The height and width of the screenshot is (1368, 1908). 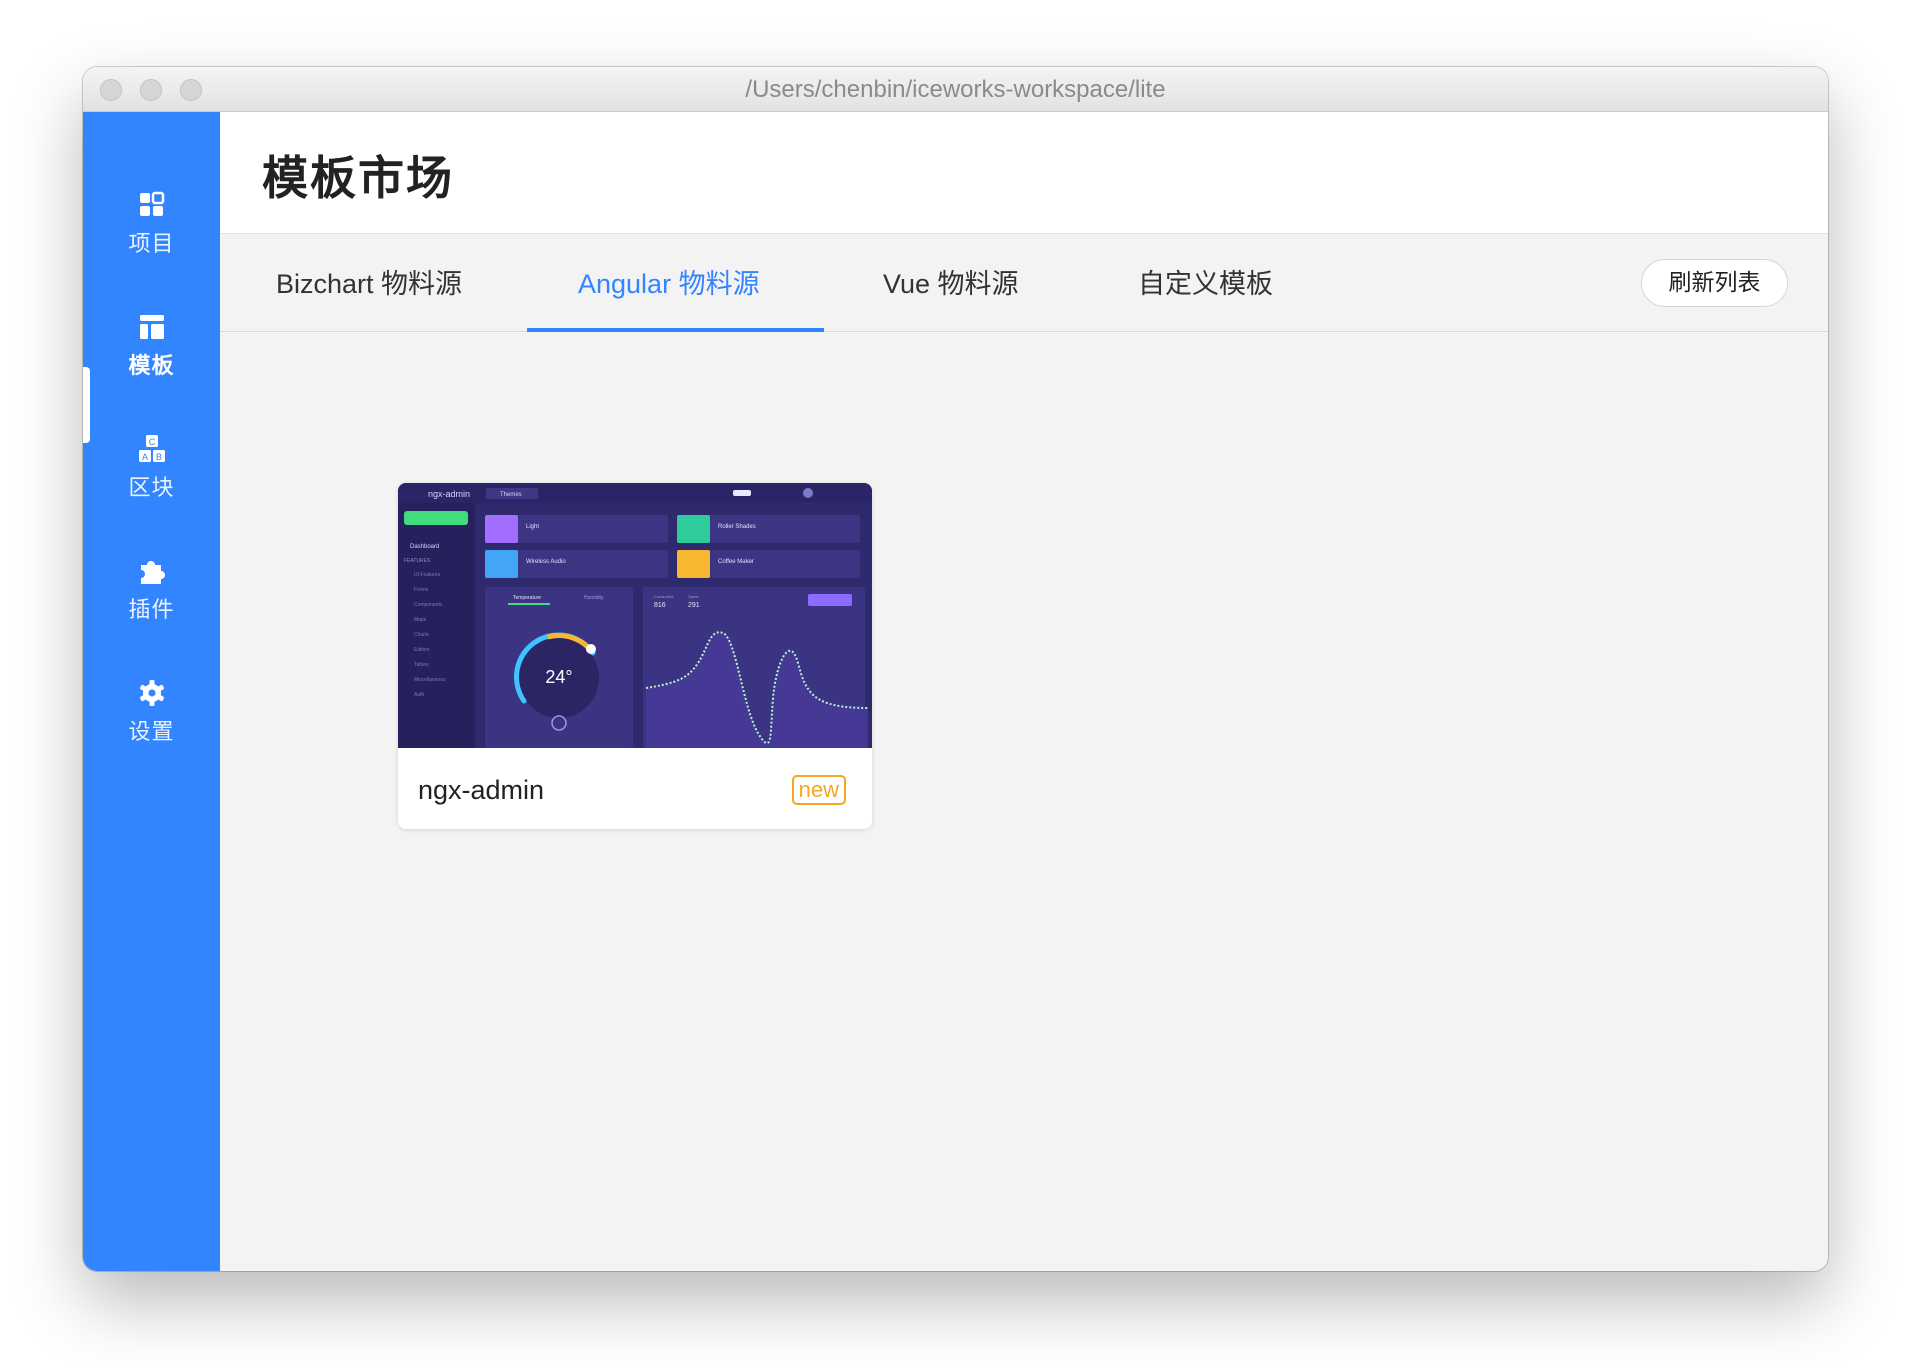 I want to click on preview-menu-section: FEATURES, so click(x=417, y=561).